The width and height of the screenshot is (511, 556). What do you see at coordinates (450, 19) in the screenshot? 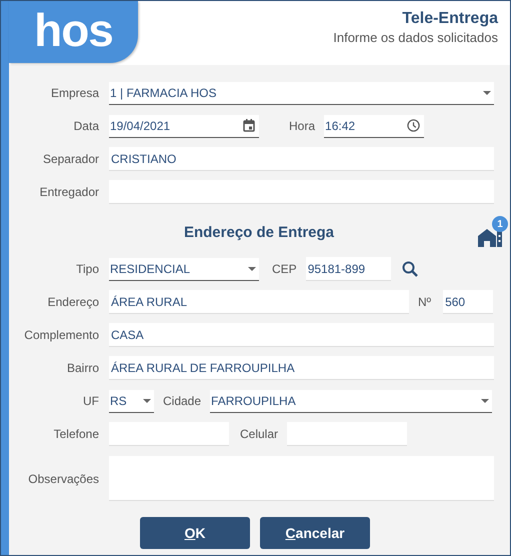
I see `window-title: Tele-Entrega` at bounding box center [450, 19].